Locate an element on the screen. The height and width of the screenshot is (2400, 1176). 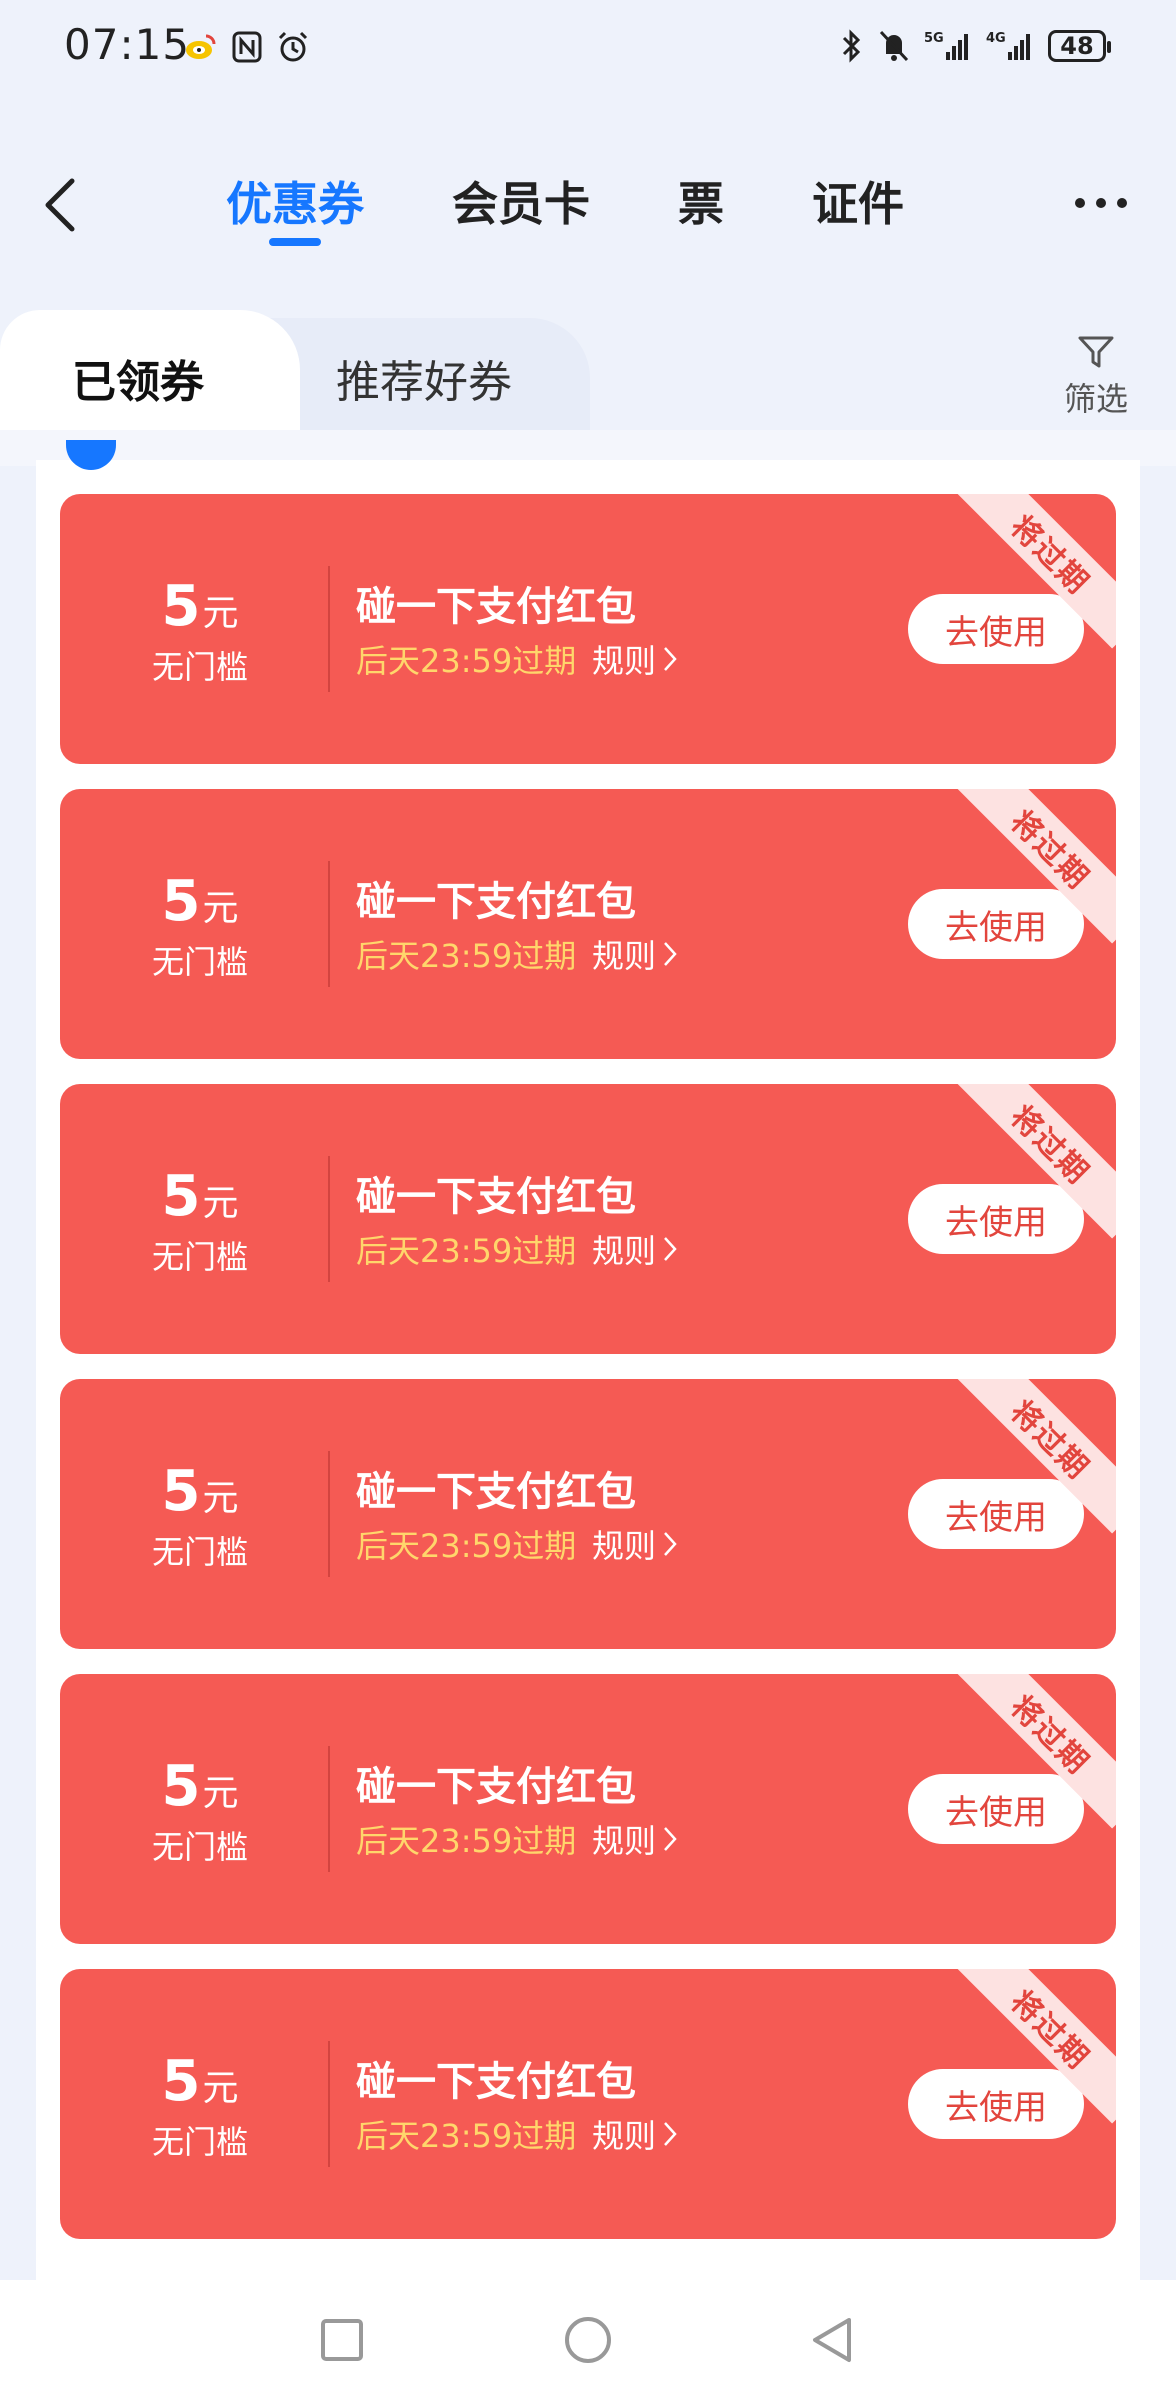
top-nav: 优惠券 会员卡 票 证件 is located at coordinates (588, 205).